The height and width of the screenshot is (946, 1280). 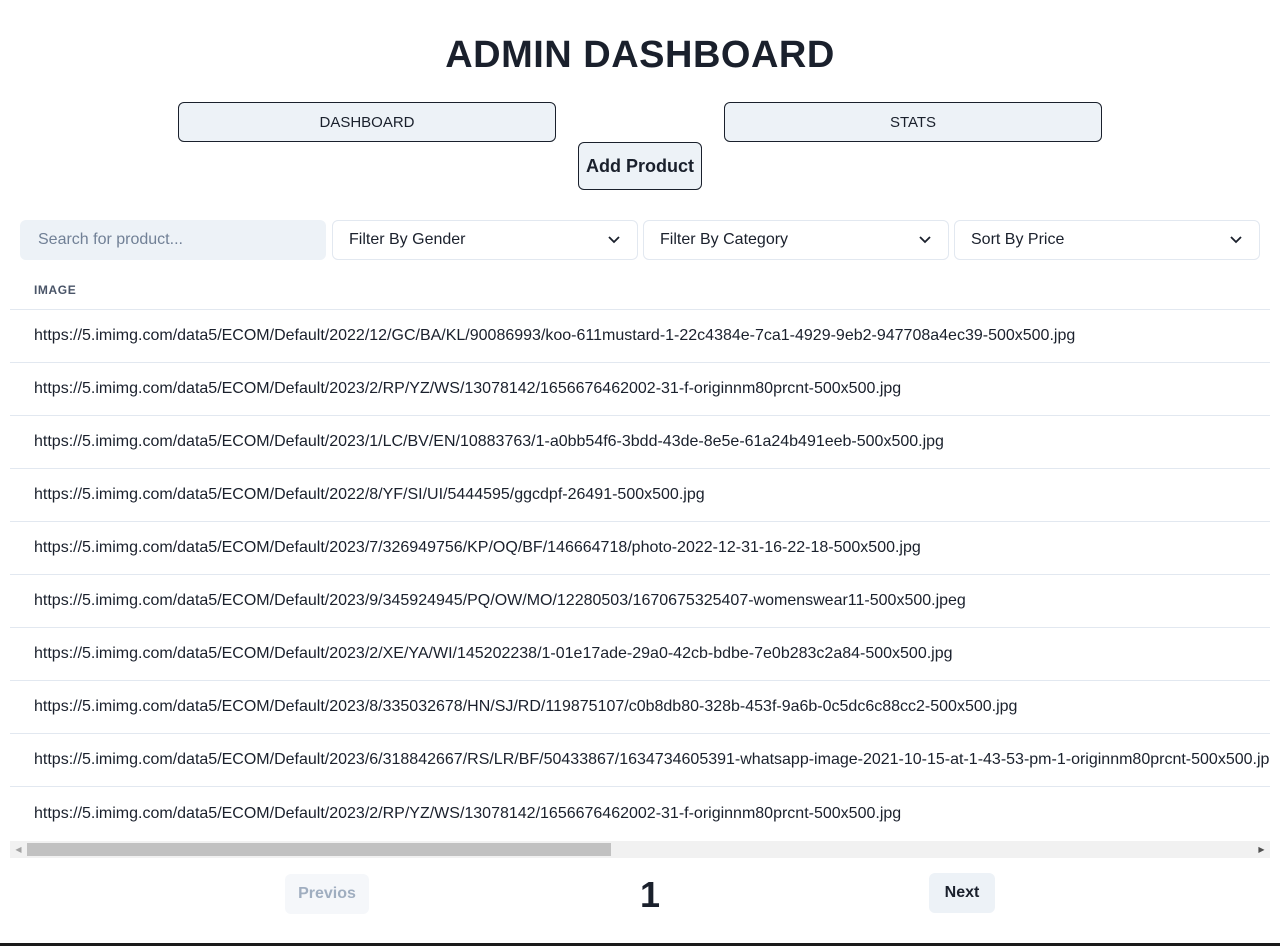 I want to click on current-page-number: 1, so click(x=650, y=894).